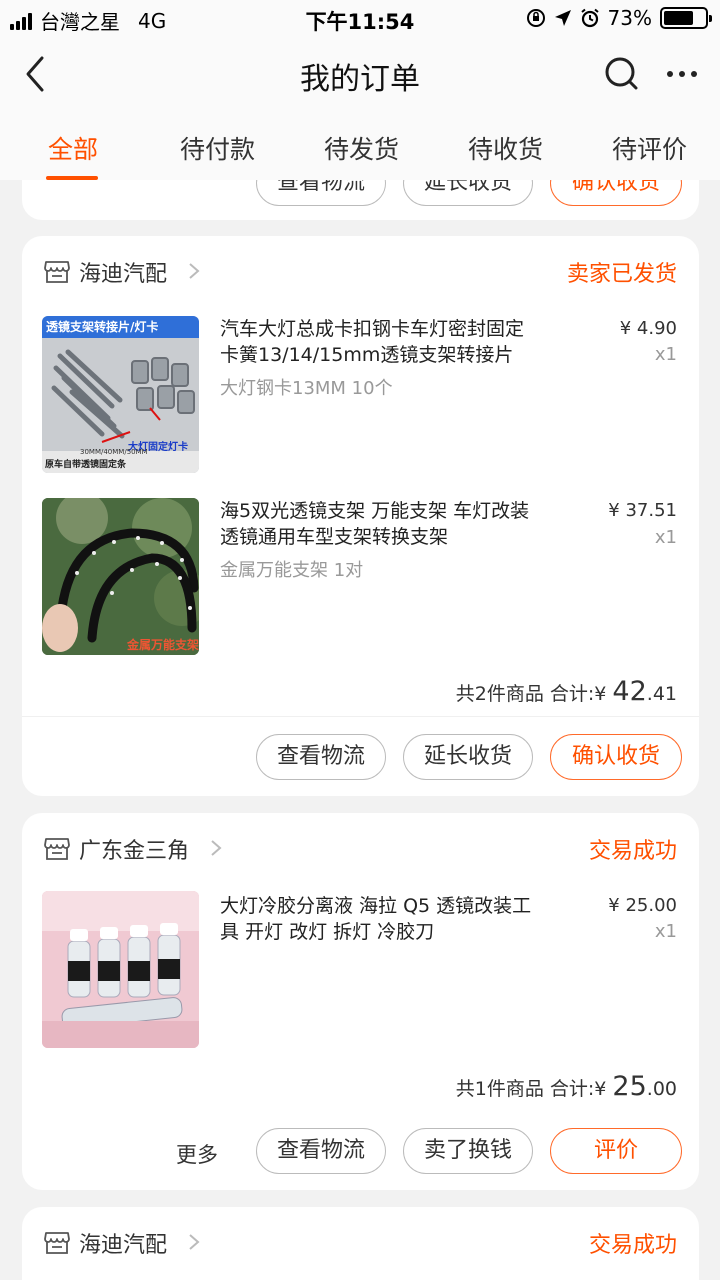 The image size is (720, 1280). Describe the element at coordinates (505, 148) in the screenshot. I see `tab-pending-receipt: 待收货` at that location.